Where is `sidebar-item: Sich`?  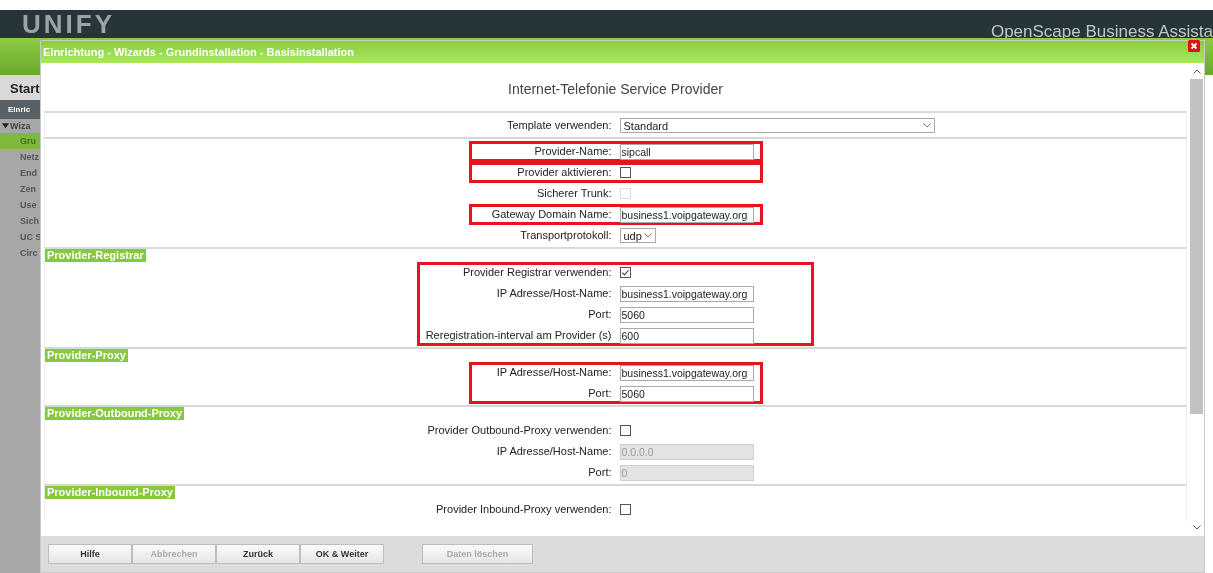
sidebar-item: Sich is located at coordinates (20, 221).